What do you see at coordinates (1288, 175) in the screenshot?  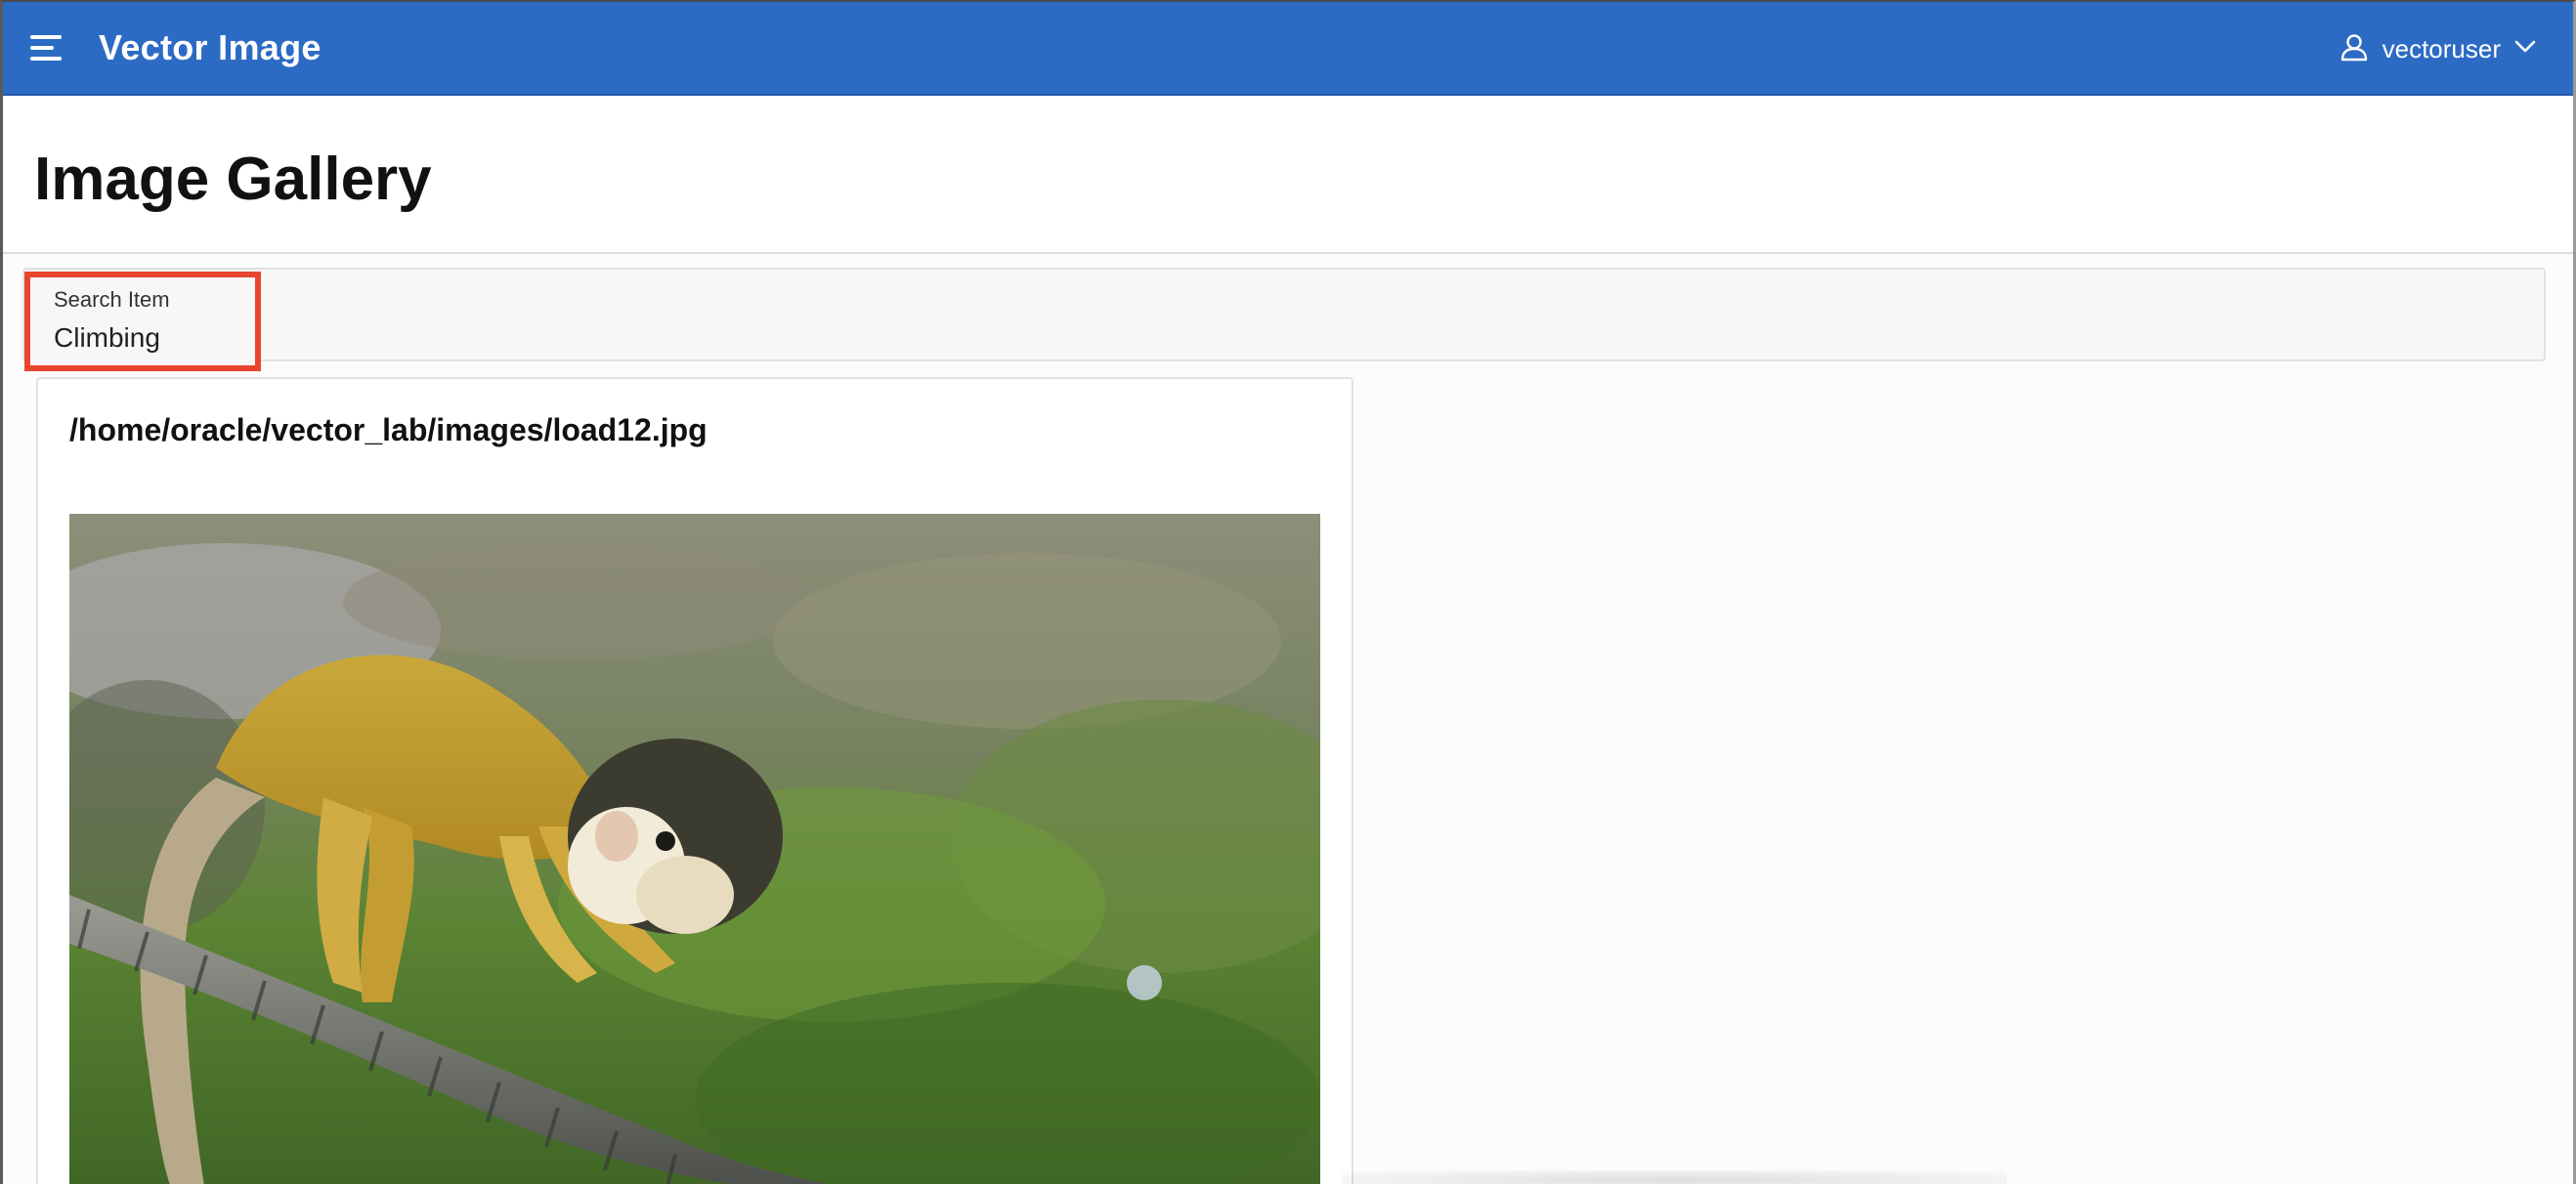 I see `title-region: Image Gallery` at bounding box center [1288, 175].